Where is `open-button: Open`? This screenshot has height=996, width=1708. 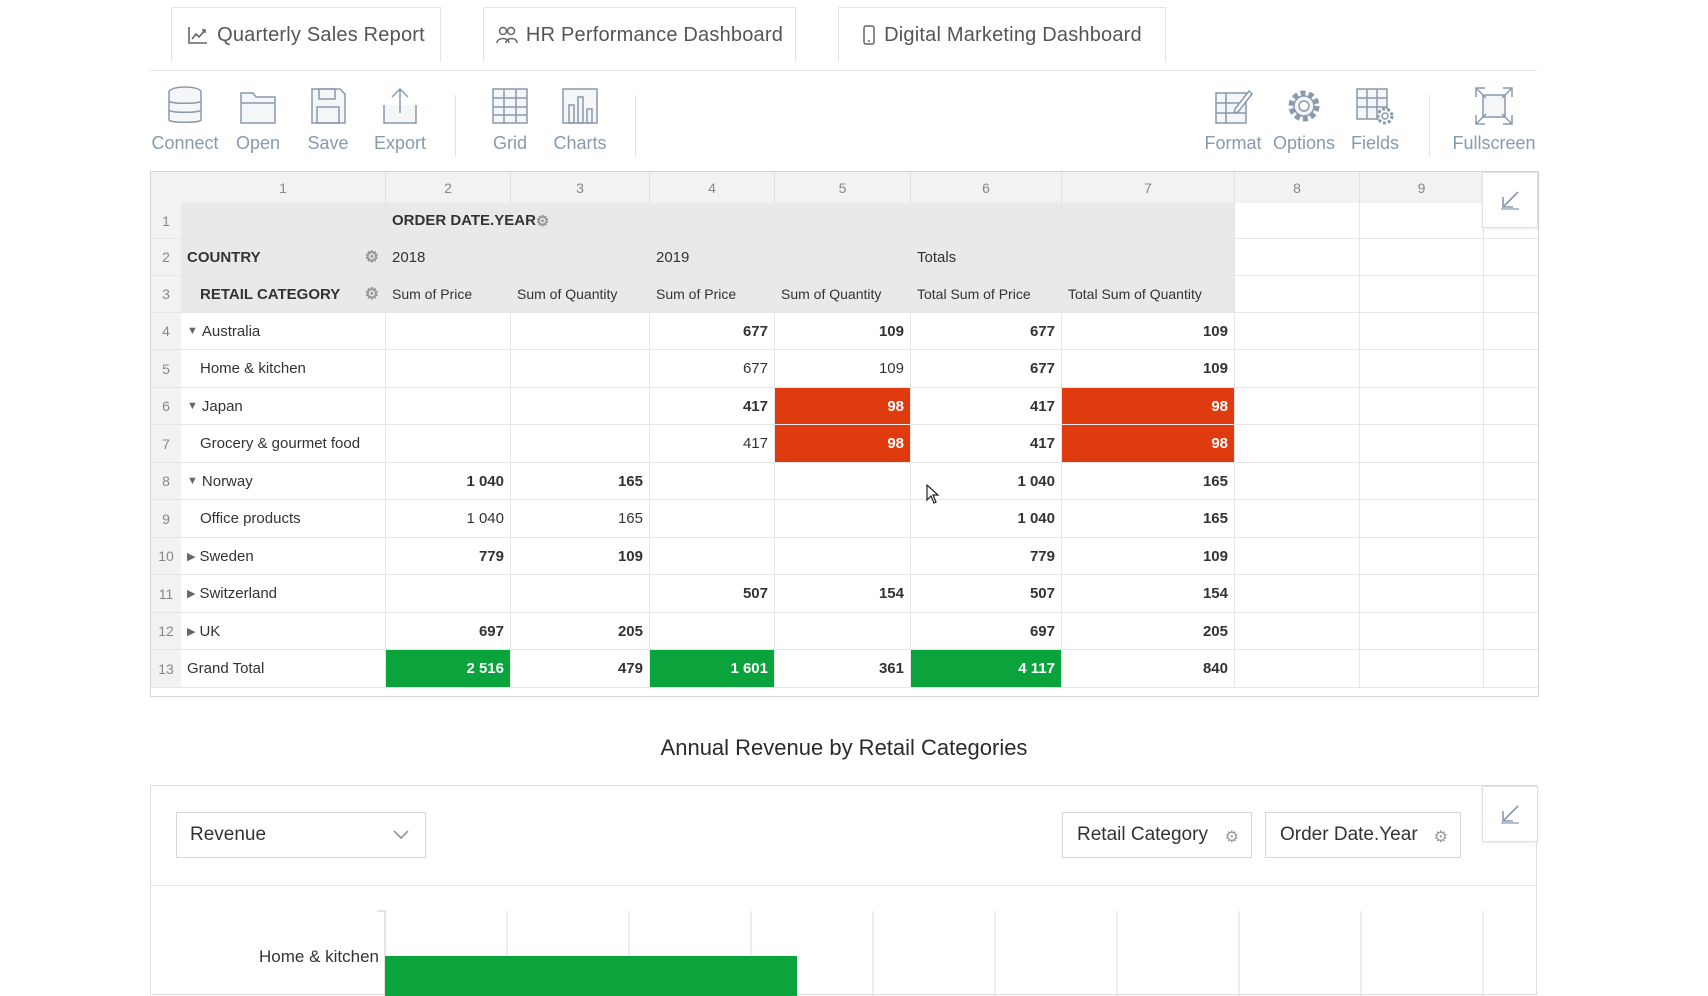
open-button: Open is located at coordinates (258, 119).